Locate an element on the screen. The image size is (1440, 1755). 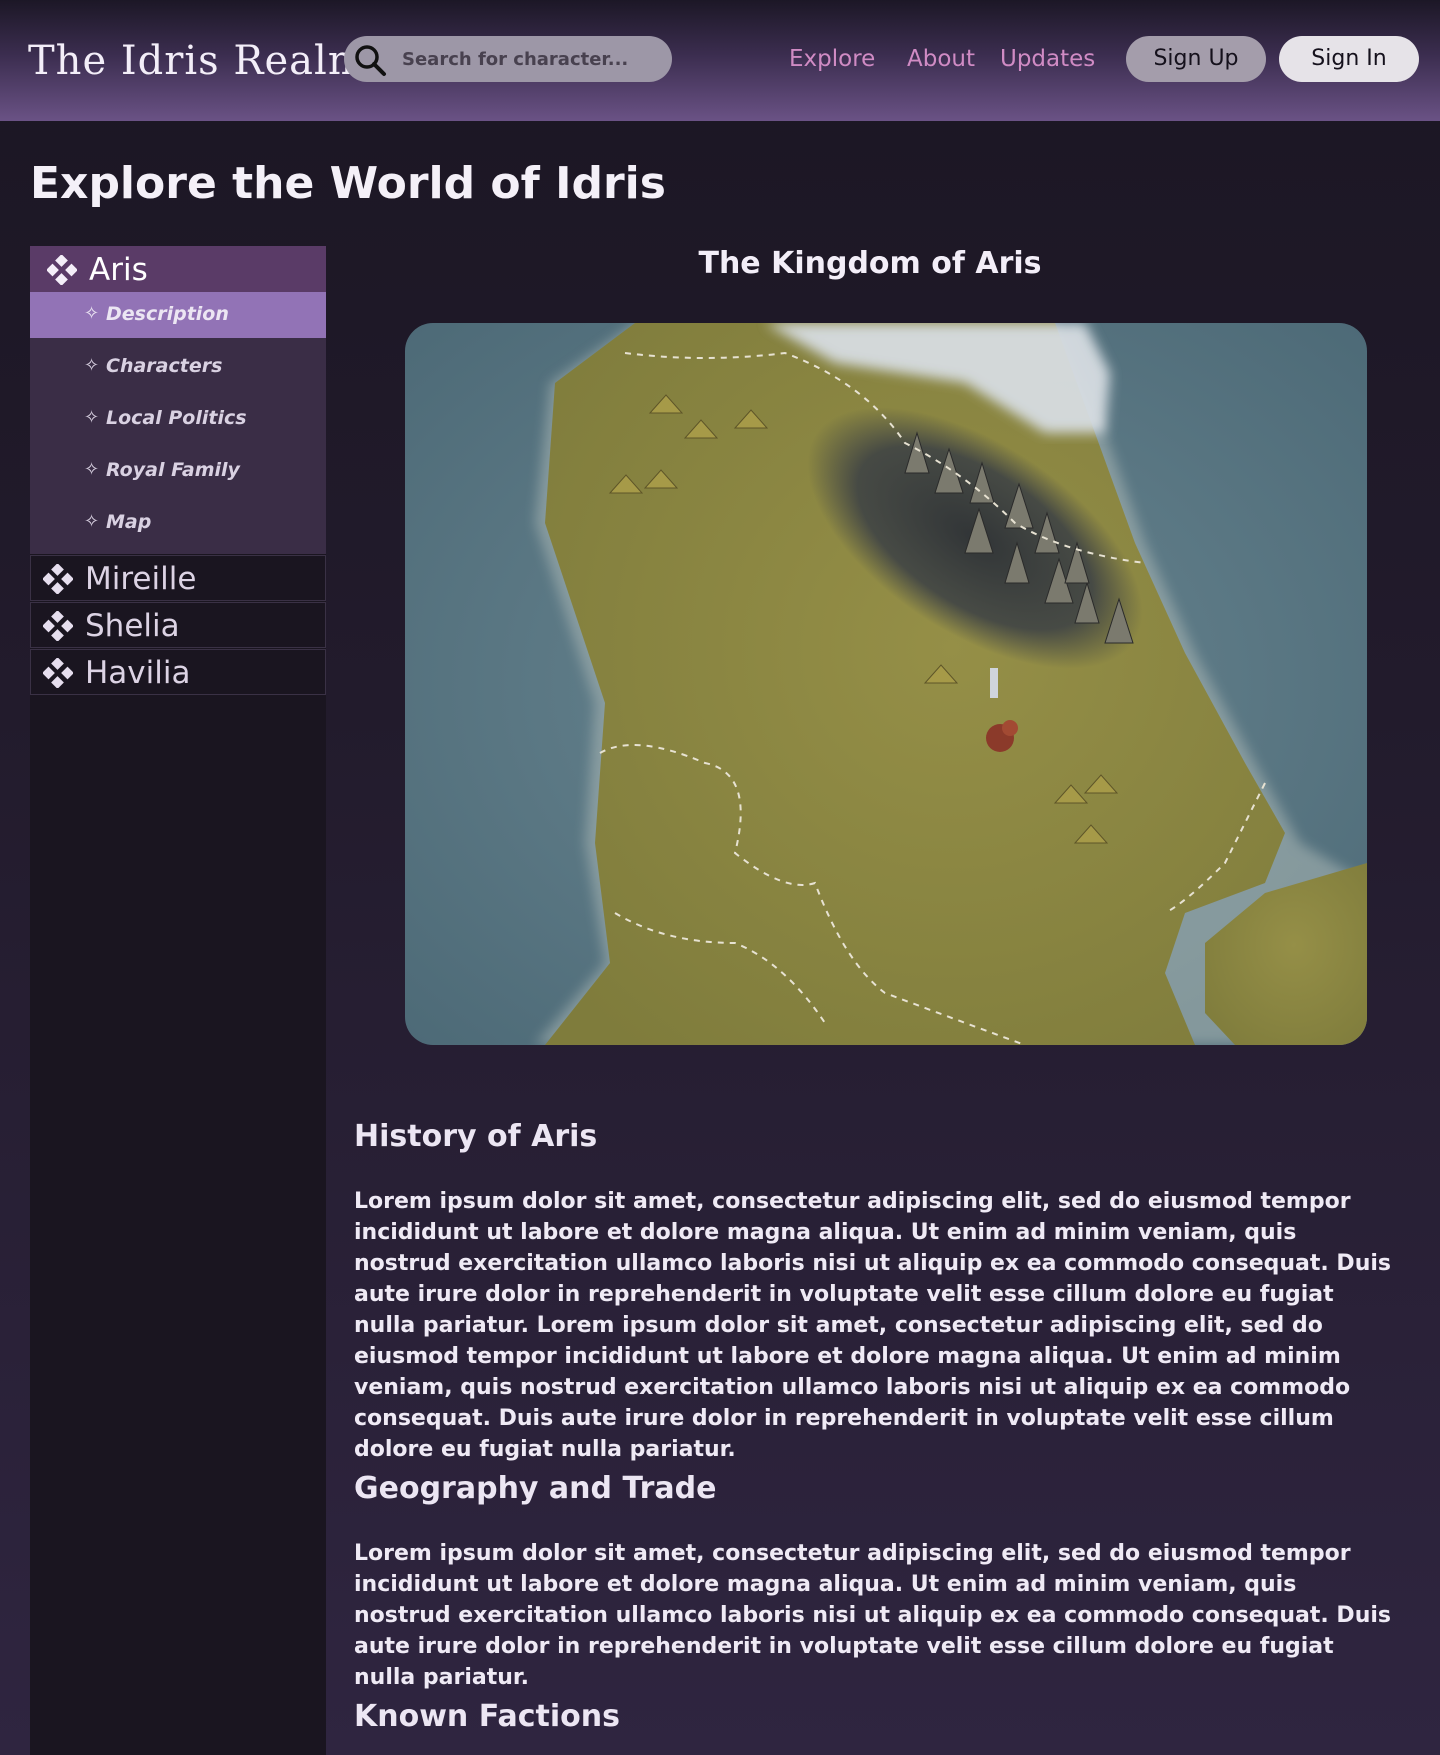
search-box is located at coordinates (508, 59).